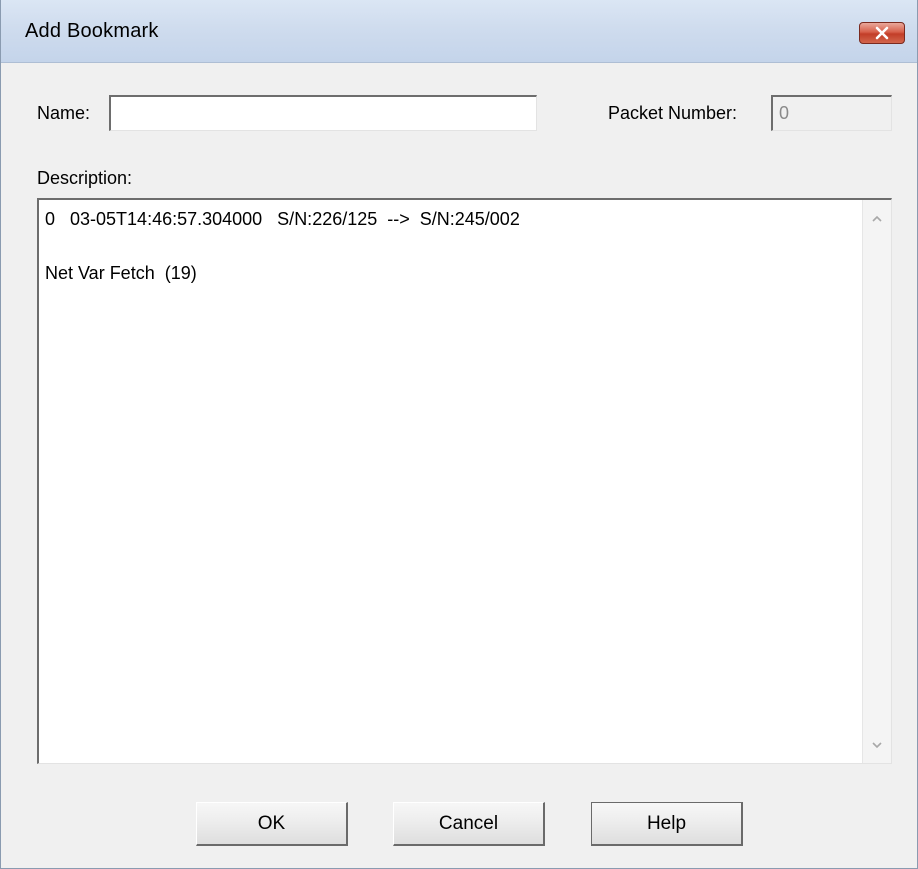  I want to click on description-label: Description:, so click(85, 178).